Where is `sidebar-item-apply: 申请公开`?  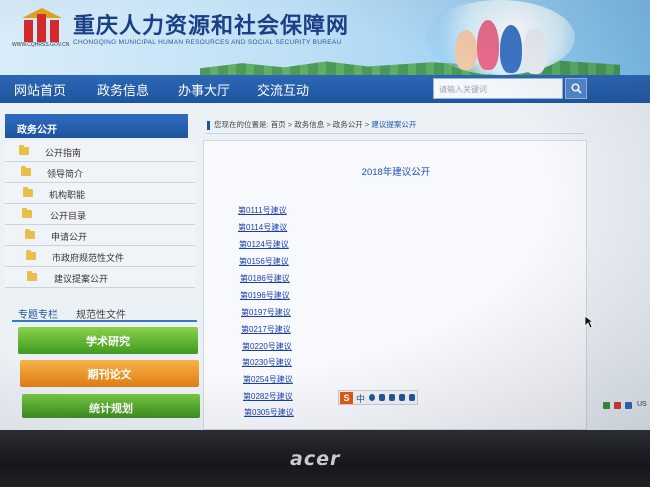
sidebar-item-apply: 申请公开 is located at coordinates (100, 235).